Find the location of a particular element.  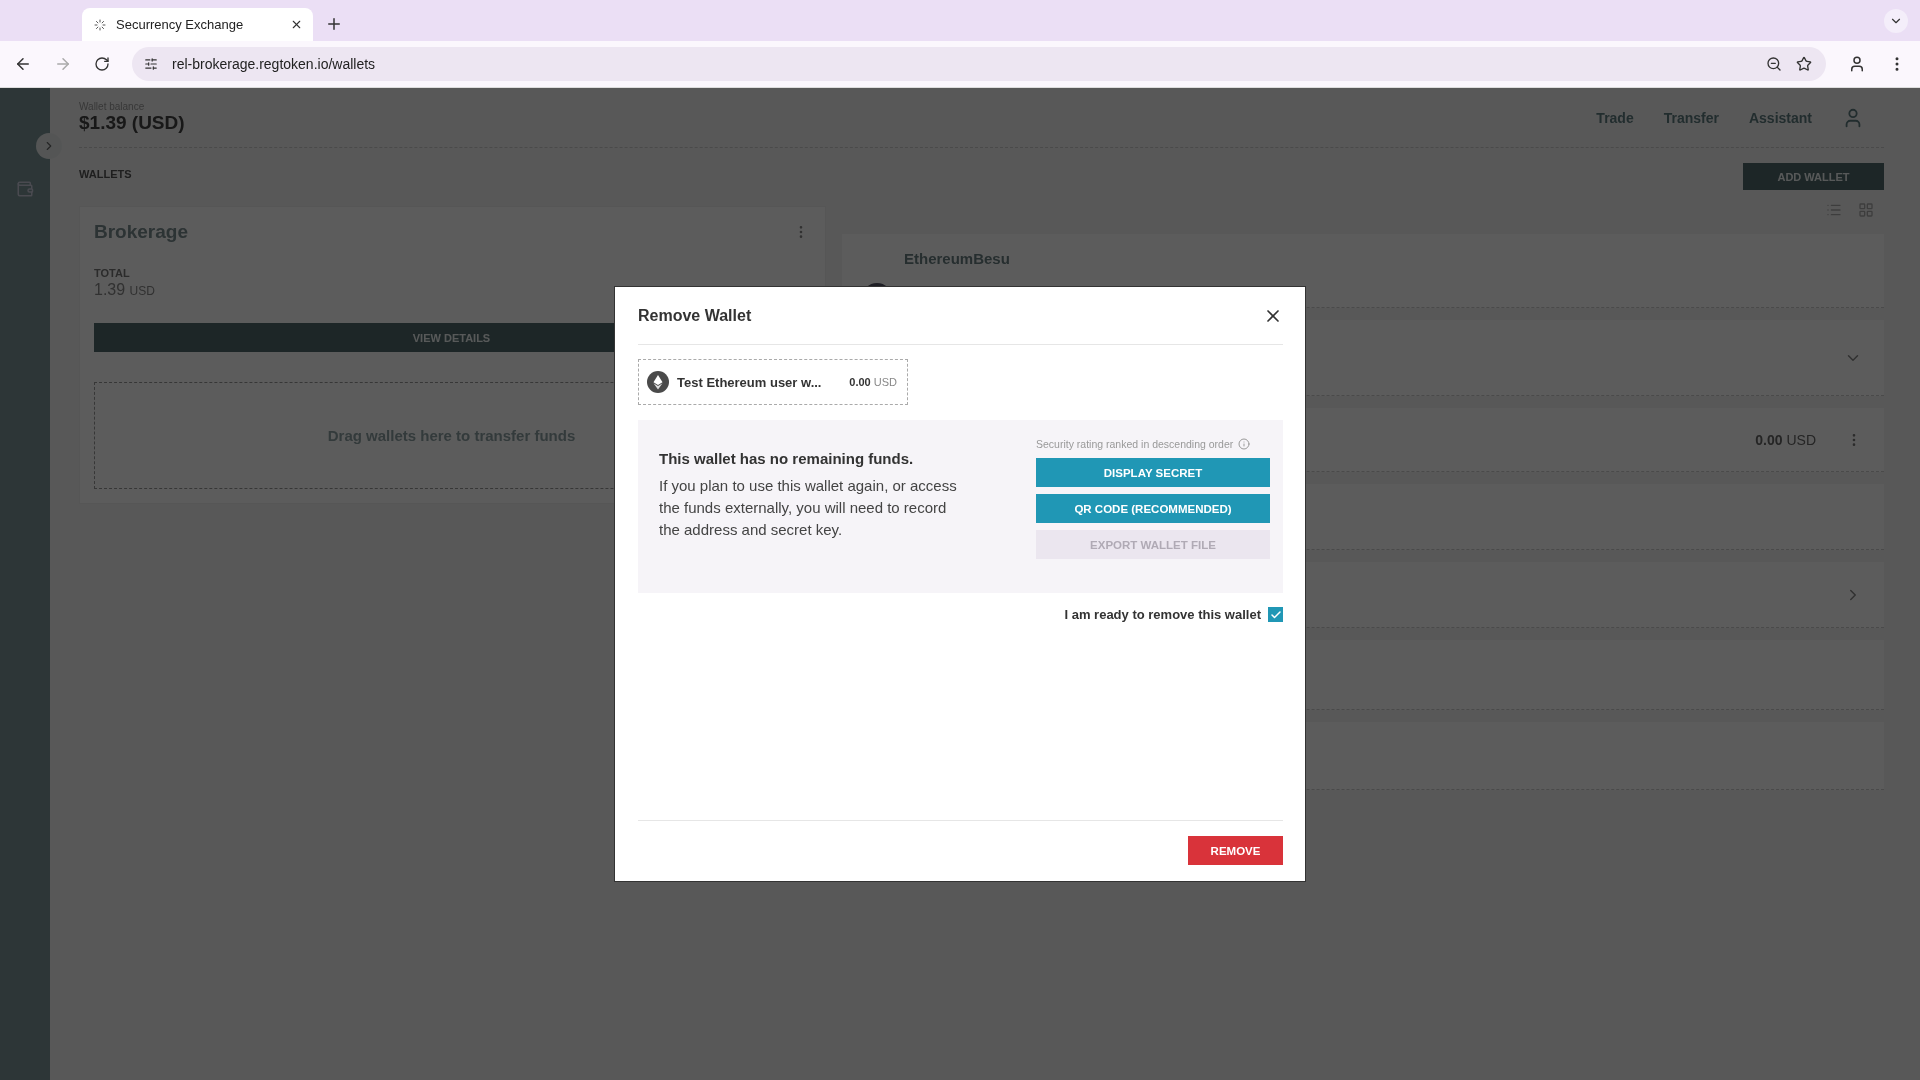

remove-button: REMOVE is located at coordinates (1235, 850).